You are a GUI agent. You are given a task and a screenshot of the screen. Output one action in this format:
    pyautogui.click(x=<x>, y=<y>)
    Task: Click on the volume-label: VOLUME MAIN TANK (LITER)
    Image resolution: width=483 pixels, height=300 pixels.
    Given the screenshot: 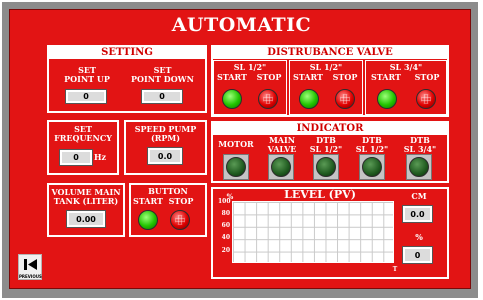 What is the action you would take?
    pyautogui.click(x=86, y=197)
    